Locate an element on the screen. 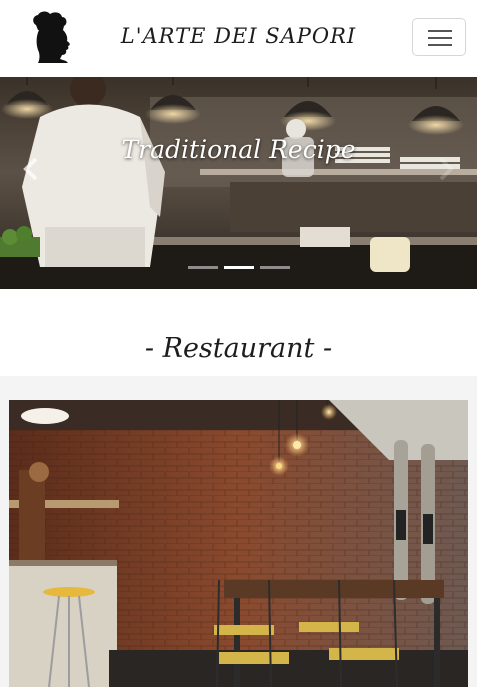  brand-name: L'ARTE DEI SAPORI is located at coordinates (238, 36).